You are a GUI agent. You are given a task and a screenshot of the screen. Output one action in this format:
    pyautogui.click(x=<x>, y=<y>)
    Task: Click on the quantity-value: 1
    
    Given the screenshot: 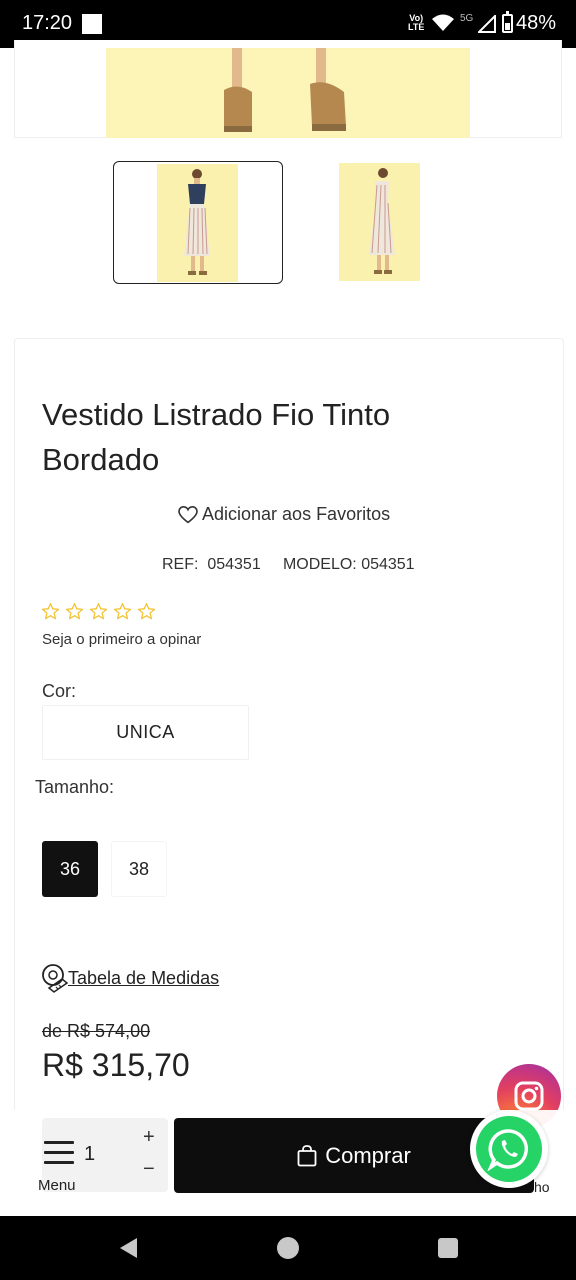 What is the action you would take?
    pyautogui.click(x=89, y=1154)
    